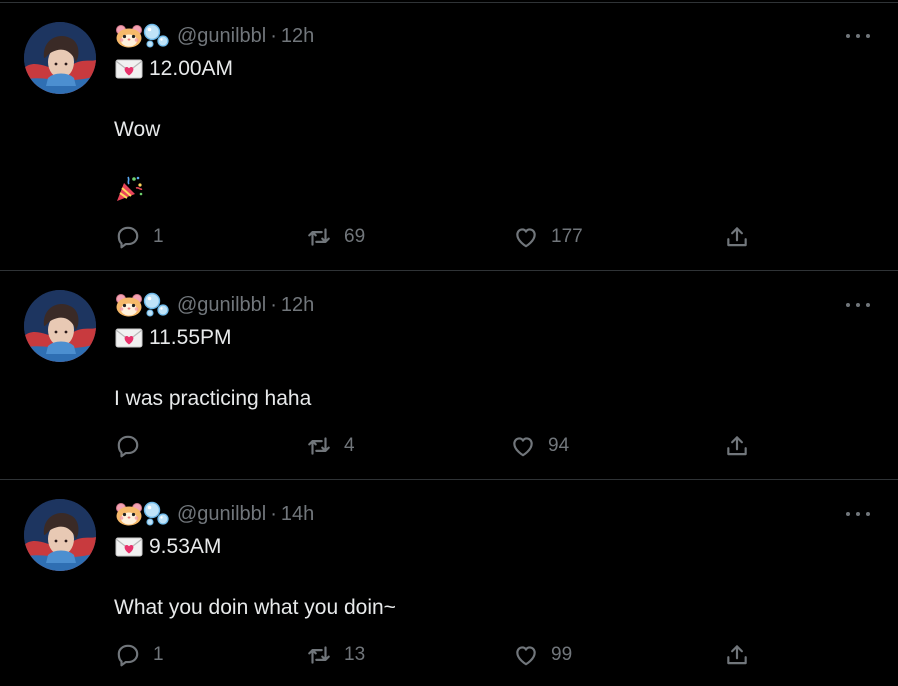 The height and width of the screenshot is (686, 898). I want to click on time-text: 11.55PM, so click(190, 337).